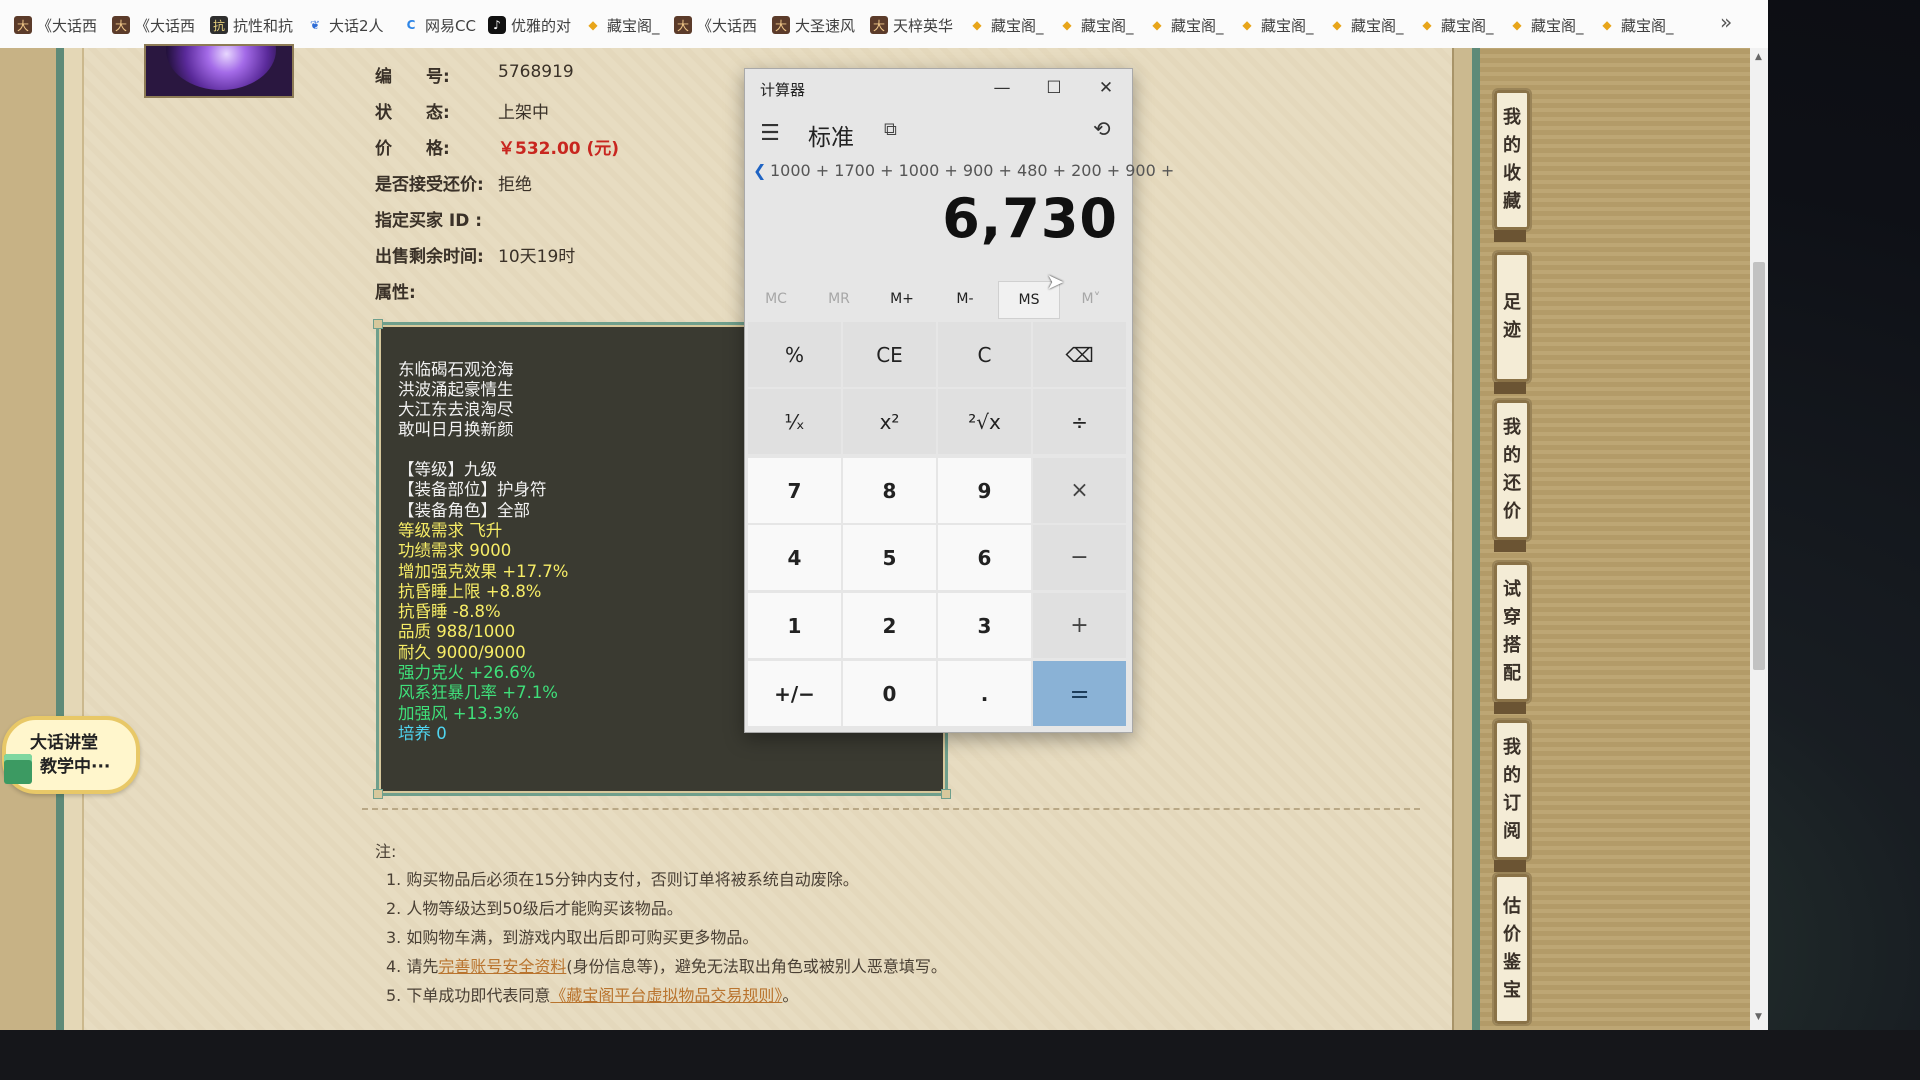 The height and width of the screenshot is (1080, 1920). I want to click on rail-button: 我的订阅, so click(1512, 790).